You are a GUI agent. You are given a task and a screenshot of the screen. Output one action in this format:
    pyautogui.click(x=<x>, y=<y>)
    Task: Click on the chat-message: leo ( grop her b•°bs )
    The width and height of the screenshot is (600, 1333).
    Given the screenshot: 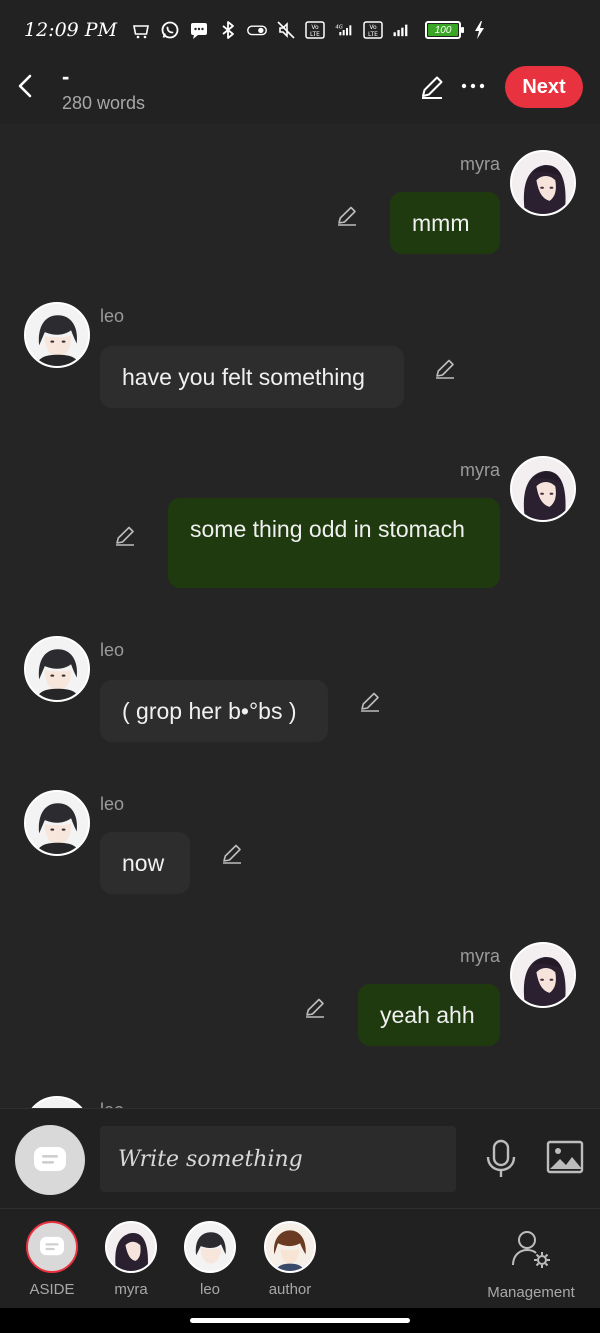 What is the action you would take?
    pyautogui.click(x=300, y=699)
    